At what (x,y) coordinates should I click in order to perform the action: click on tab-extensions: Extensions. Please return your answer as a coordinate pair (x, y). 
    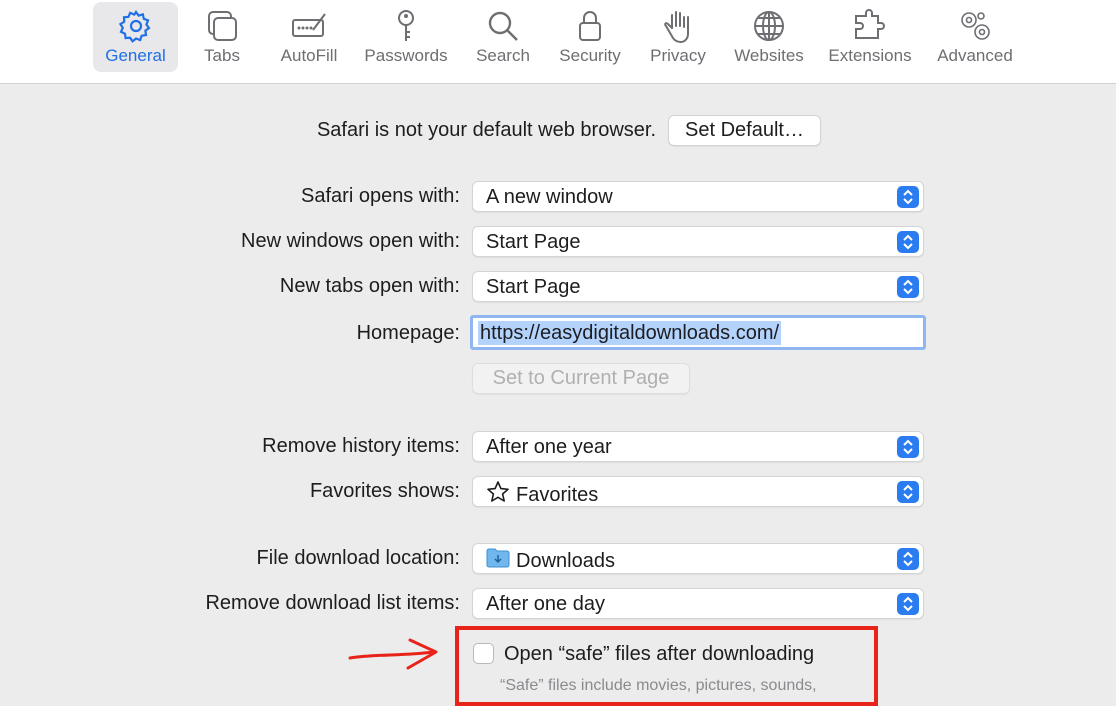
    Looking at the image, I should click on (870, 37).